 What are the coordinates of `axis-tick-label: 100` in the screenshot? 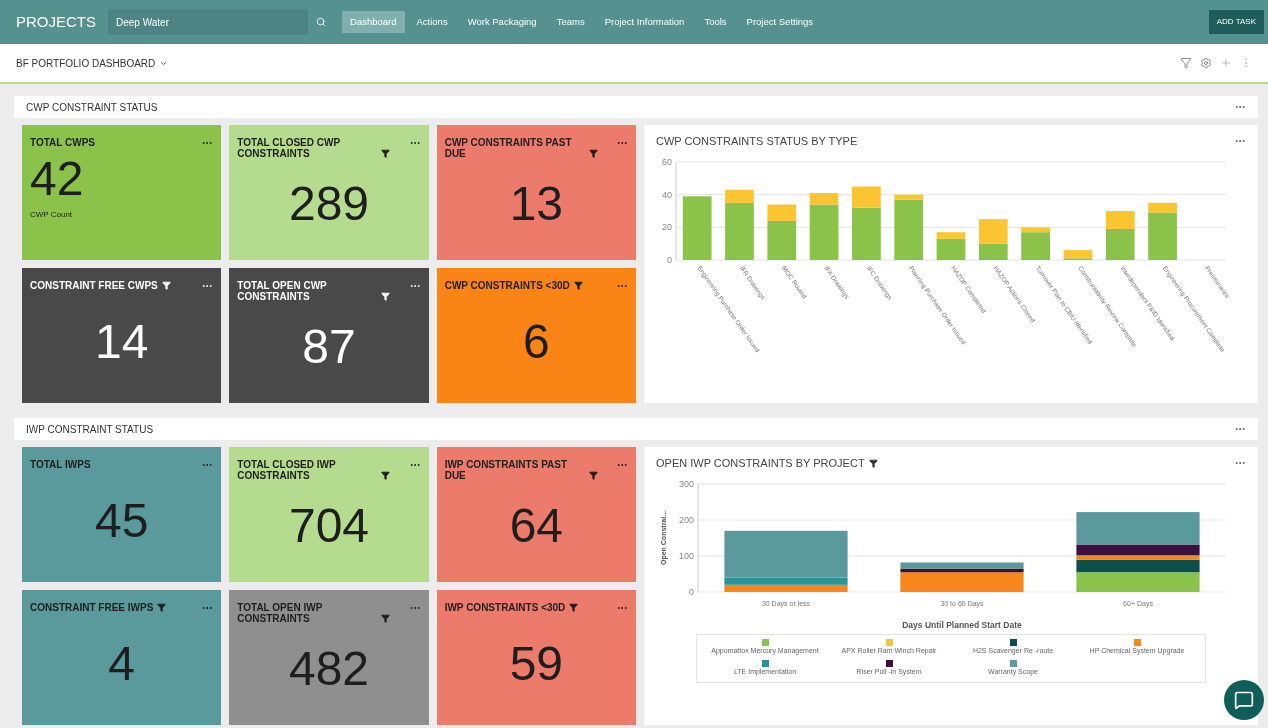 It's located at (686, 555).